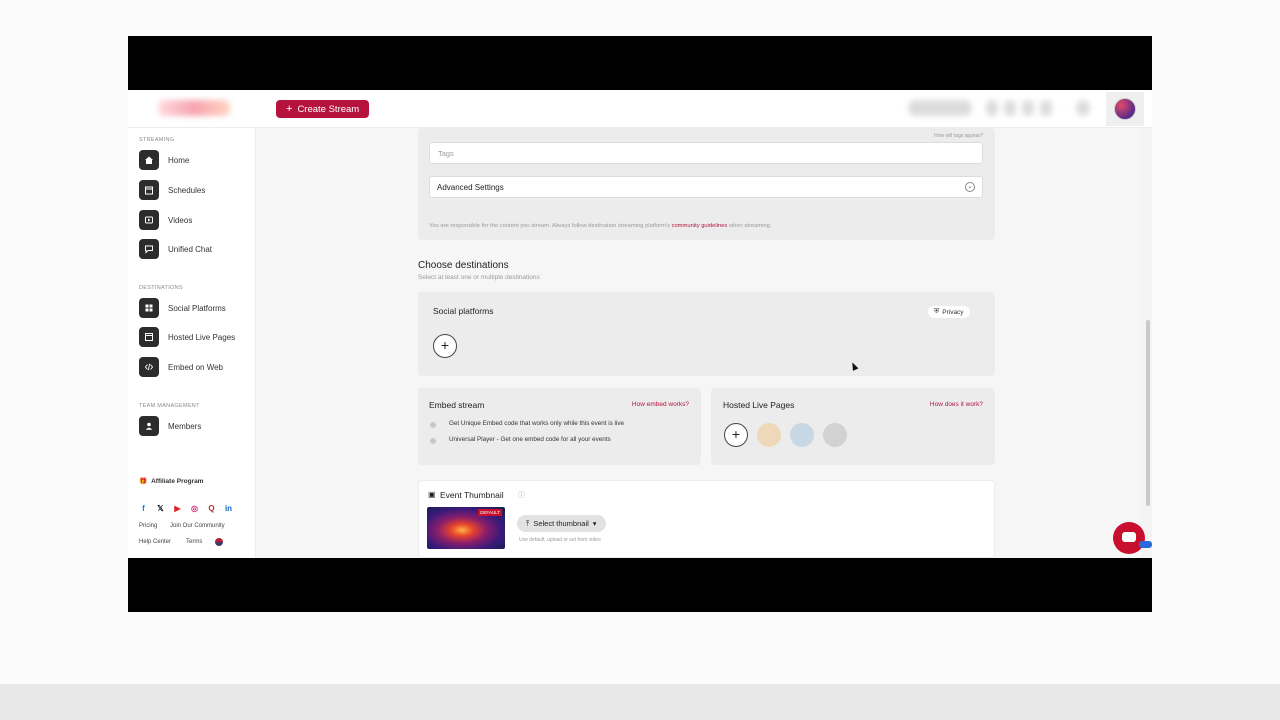  I want to click on tags-hint-link: How will tags appear?, so click(958, 136).